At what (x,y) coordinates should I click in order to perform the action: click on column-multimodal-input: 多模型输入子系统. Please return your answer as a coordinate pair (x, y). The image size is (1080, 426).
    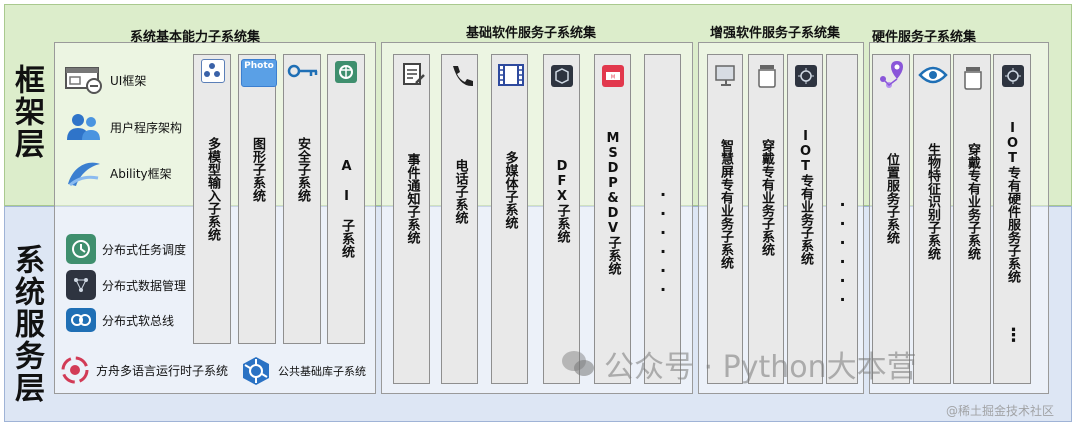
    Looking at the image, I should click on (212, 199).